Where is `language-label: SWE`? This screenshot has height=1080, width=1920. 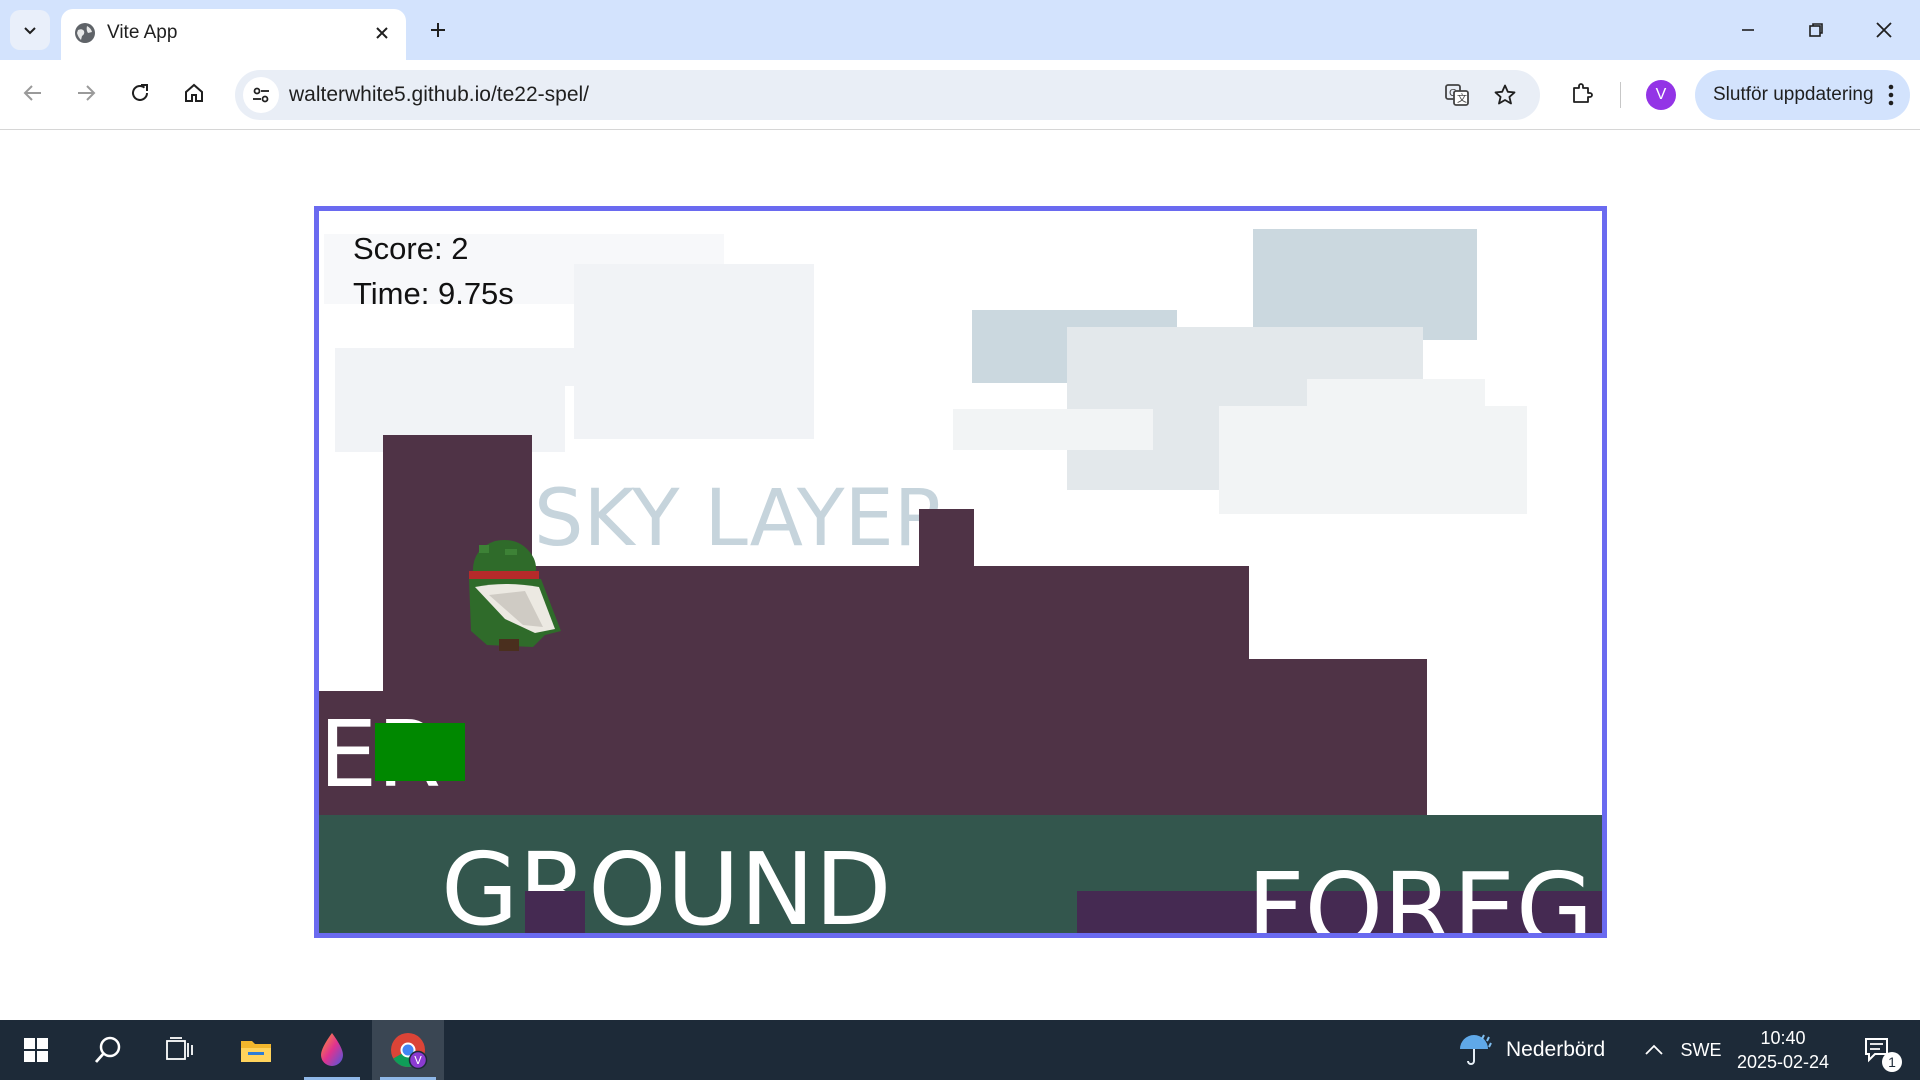 language-label: SWE is located at coordinates (1701, 1049).